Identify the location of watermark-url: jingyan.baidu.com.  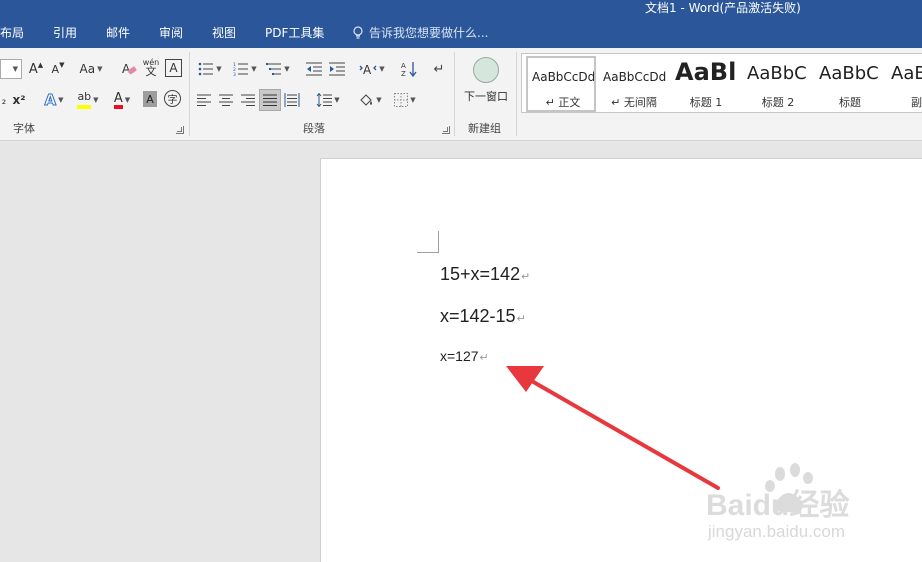
(777, 531).